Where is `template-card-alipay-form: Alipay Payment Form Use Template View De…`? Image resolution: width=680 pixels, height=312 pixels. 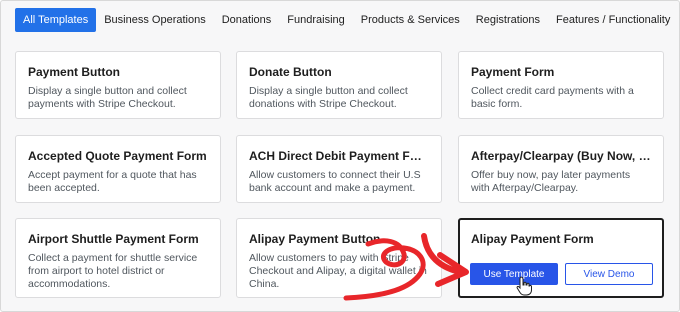 template-card-alipay-form: Alipay Payment Form Use Template View De… is located at coordinates (561, 258).